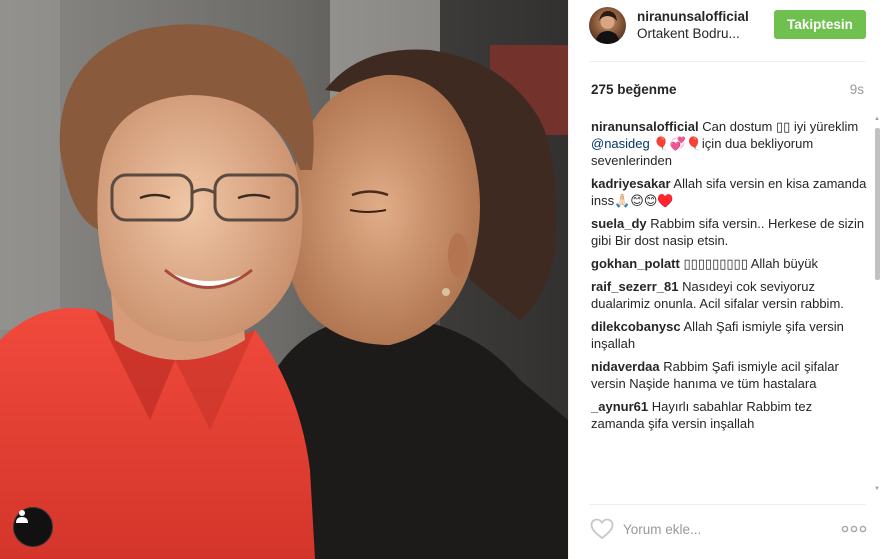  Describe the element at coordinates (634, 286) in the screenshot. I see `comment-username: raif_sezerr_81` at that location.